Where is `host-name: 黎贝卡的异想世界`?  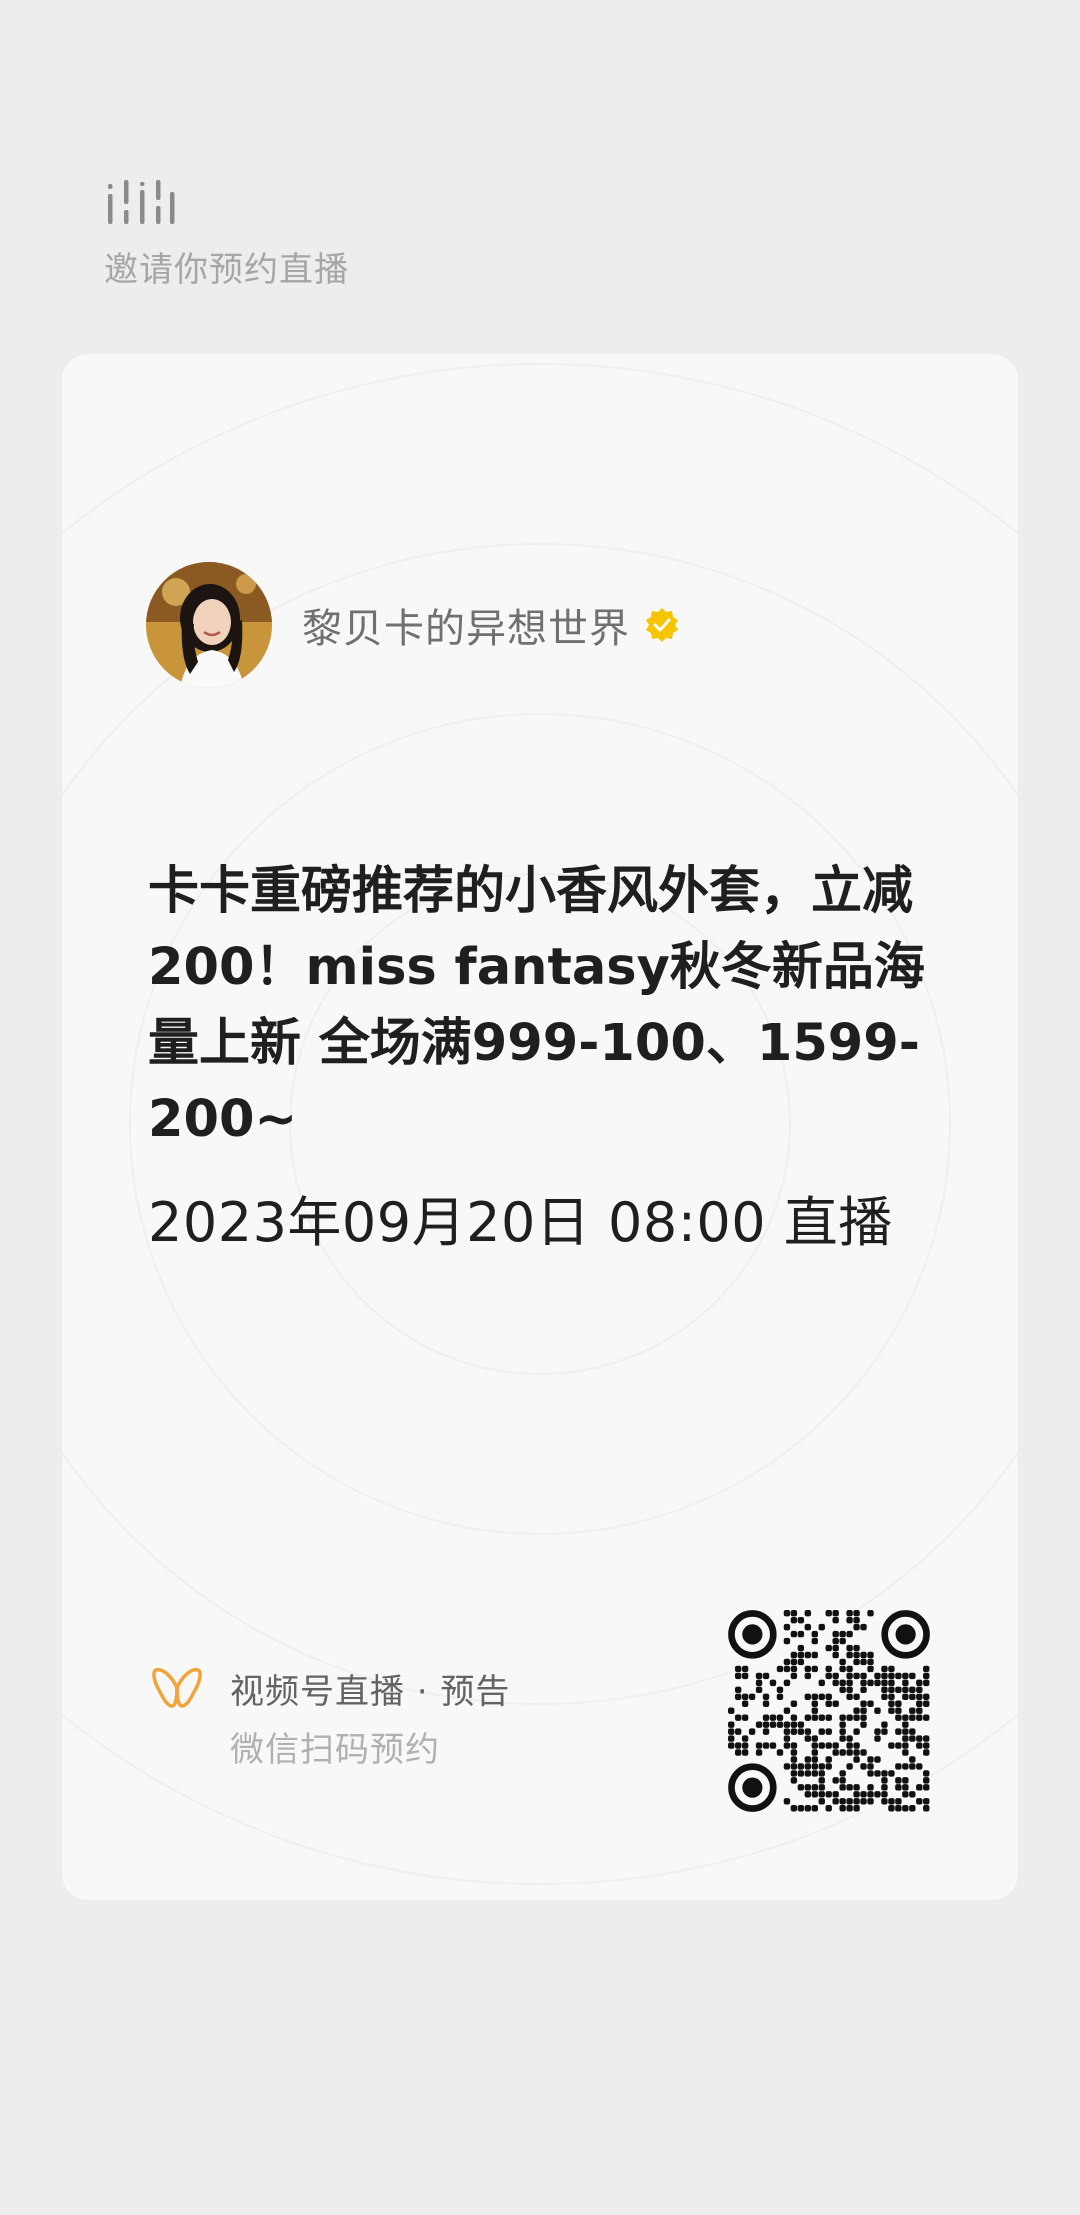
host-name: 黎贝卡的异想世界 is located at coordinates (466, 625).